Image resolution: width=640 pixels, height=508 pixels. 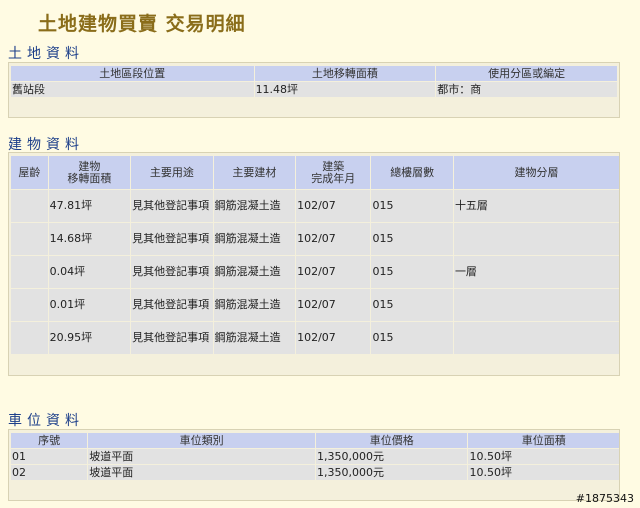 I want to click on land-cell: 舊站段, so click(x=132, y=89).